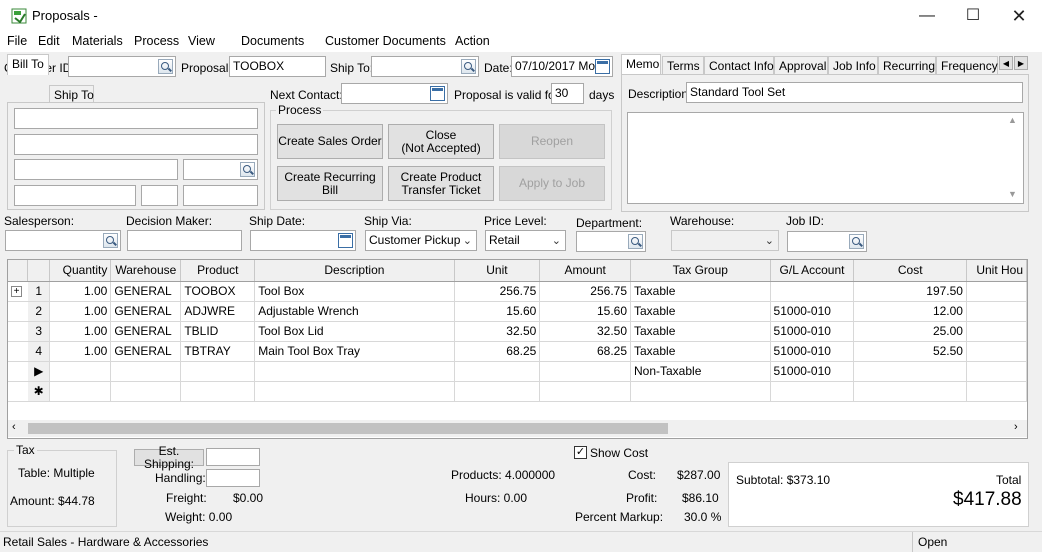  I want to click on tab-contact-info: Contact Info, so click(739, 65).